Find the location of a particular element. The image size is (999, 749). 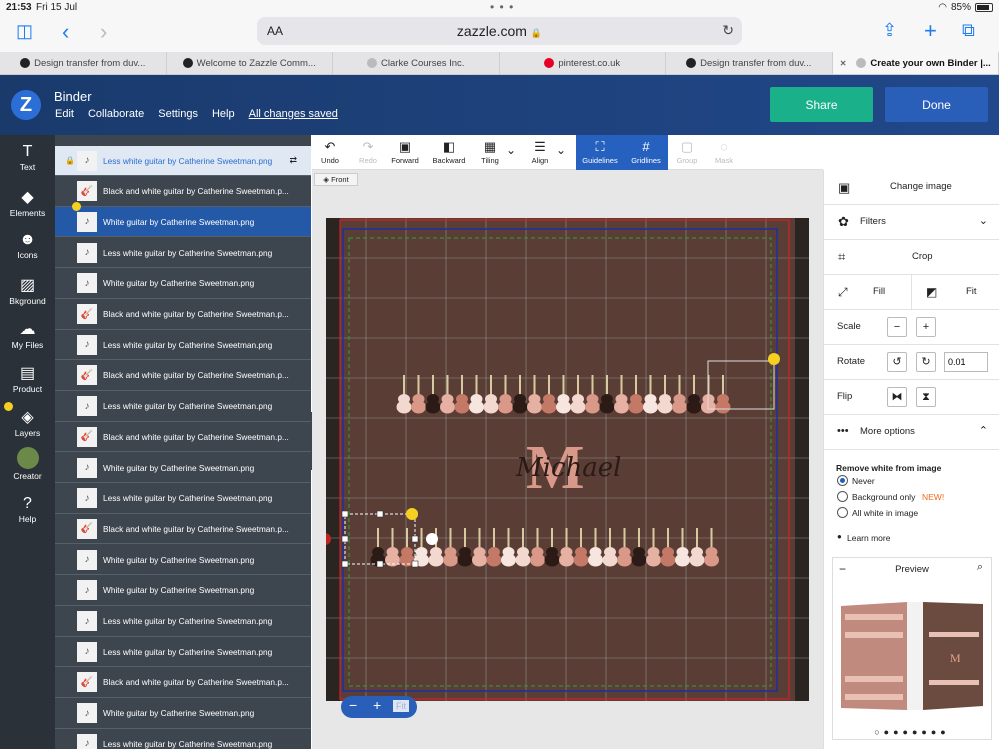

scale-up-button: + is located at coordinates (926, 327).